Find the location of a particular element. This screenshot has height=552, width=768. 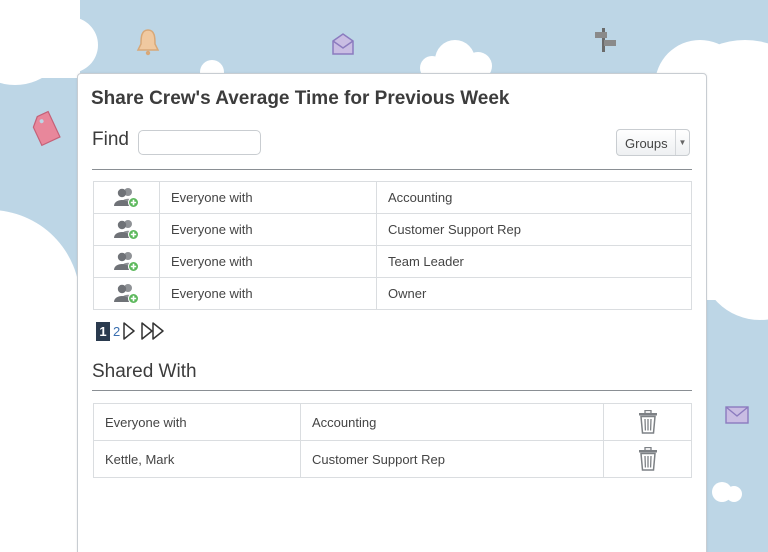

table-row: Everyone with Customer Support Rep is located at coordinates (392, 229).